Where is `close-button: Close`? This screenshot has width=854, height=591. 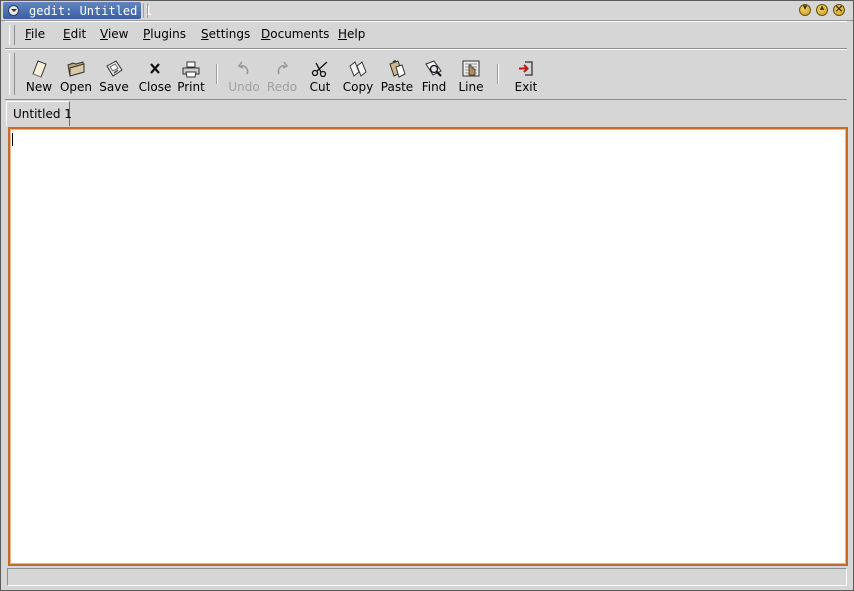 close-button: Close is located at coordinates (155, 74).